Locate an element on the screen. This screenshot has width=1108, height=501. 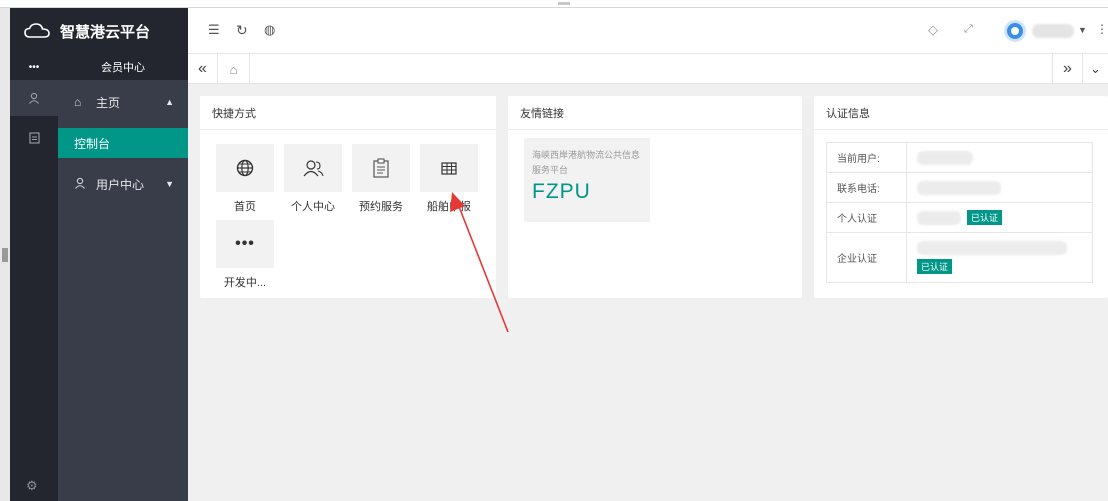
sidebar-nav is located at coordinates (123, 254).